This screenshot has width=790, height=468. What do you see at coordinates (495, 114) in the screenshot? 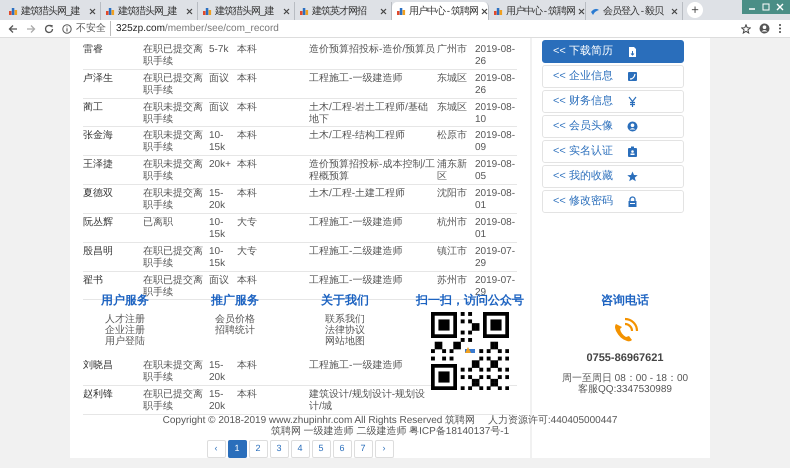
I see `table-cell-text: 2019-08-10` at bounding box center [495, 114].